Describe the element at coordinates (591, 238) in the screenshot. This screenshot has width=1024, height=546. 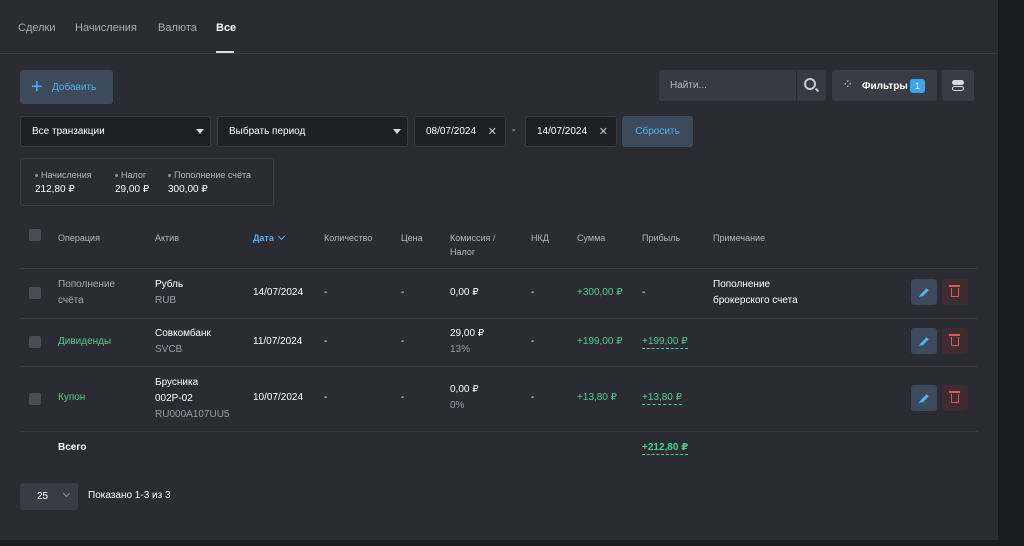
I see `header-sum: Сумма` at that location.